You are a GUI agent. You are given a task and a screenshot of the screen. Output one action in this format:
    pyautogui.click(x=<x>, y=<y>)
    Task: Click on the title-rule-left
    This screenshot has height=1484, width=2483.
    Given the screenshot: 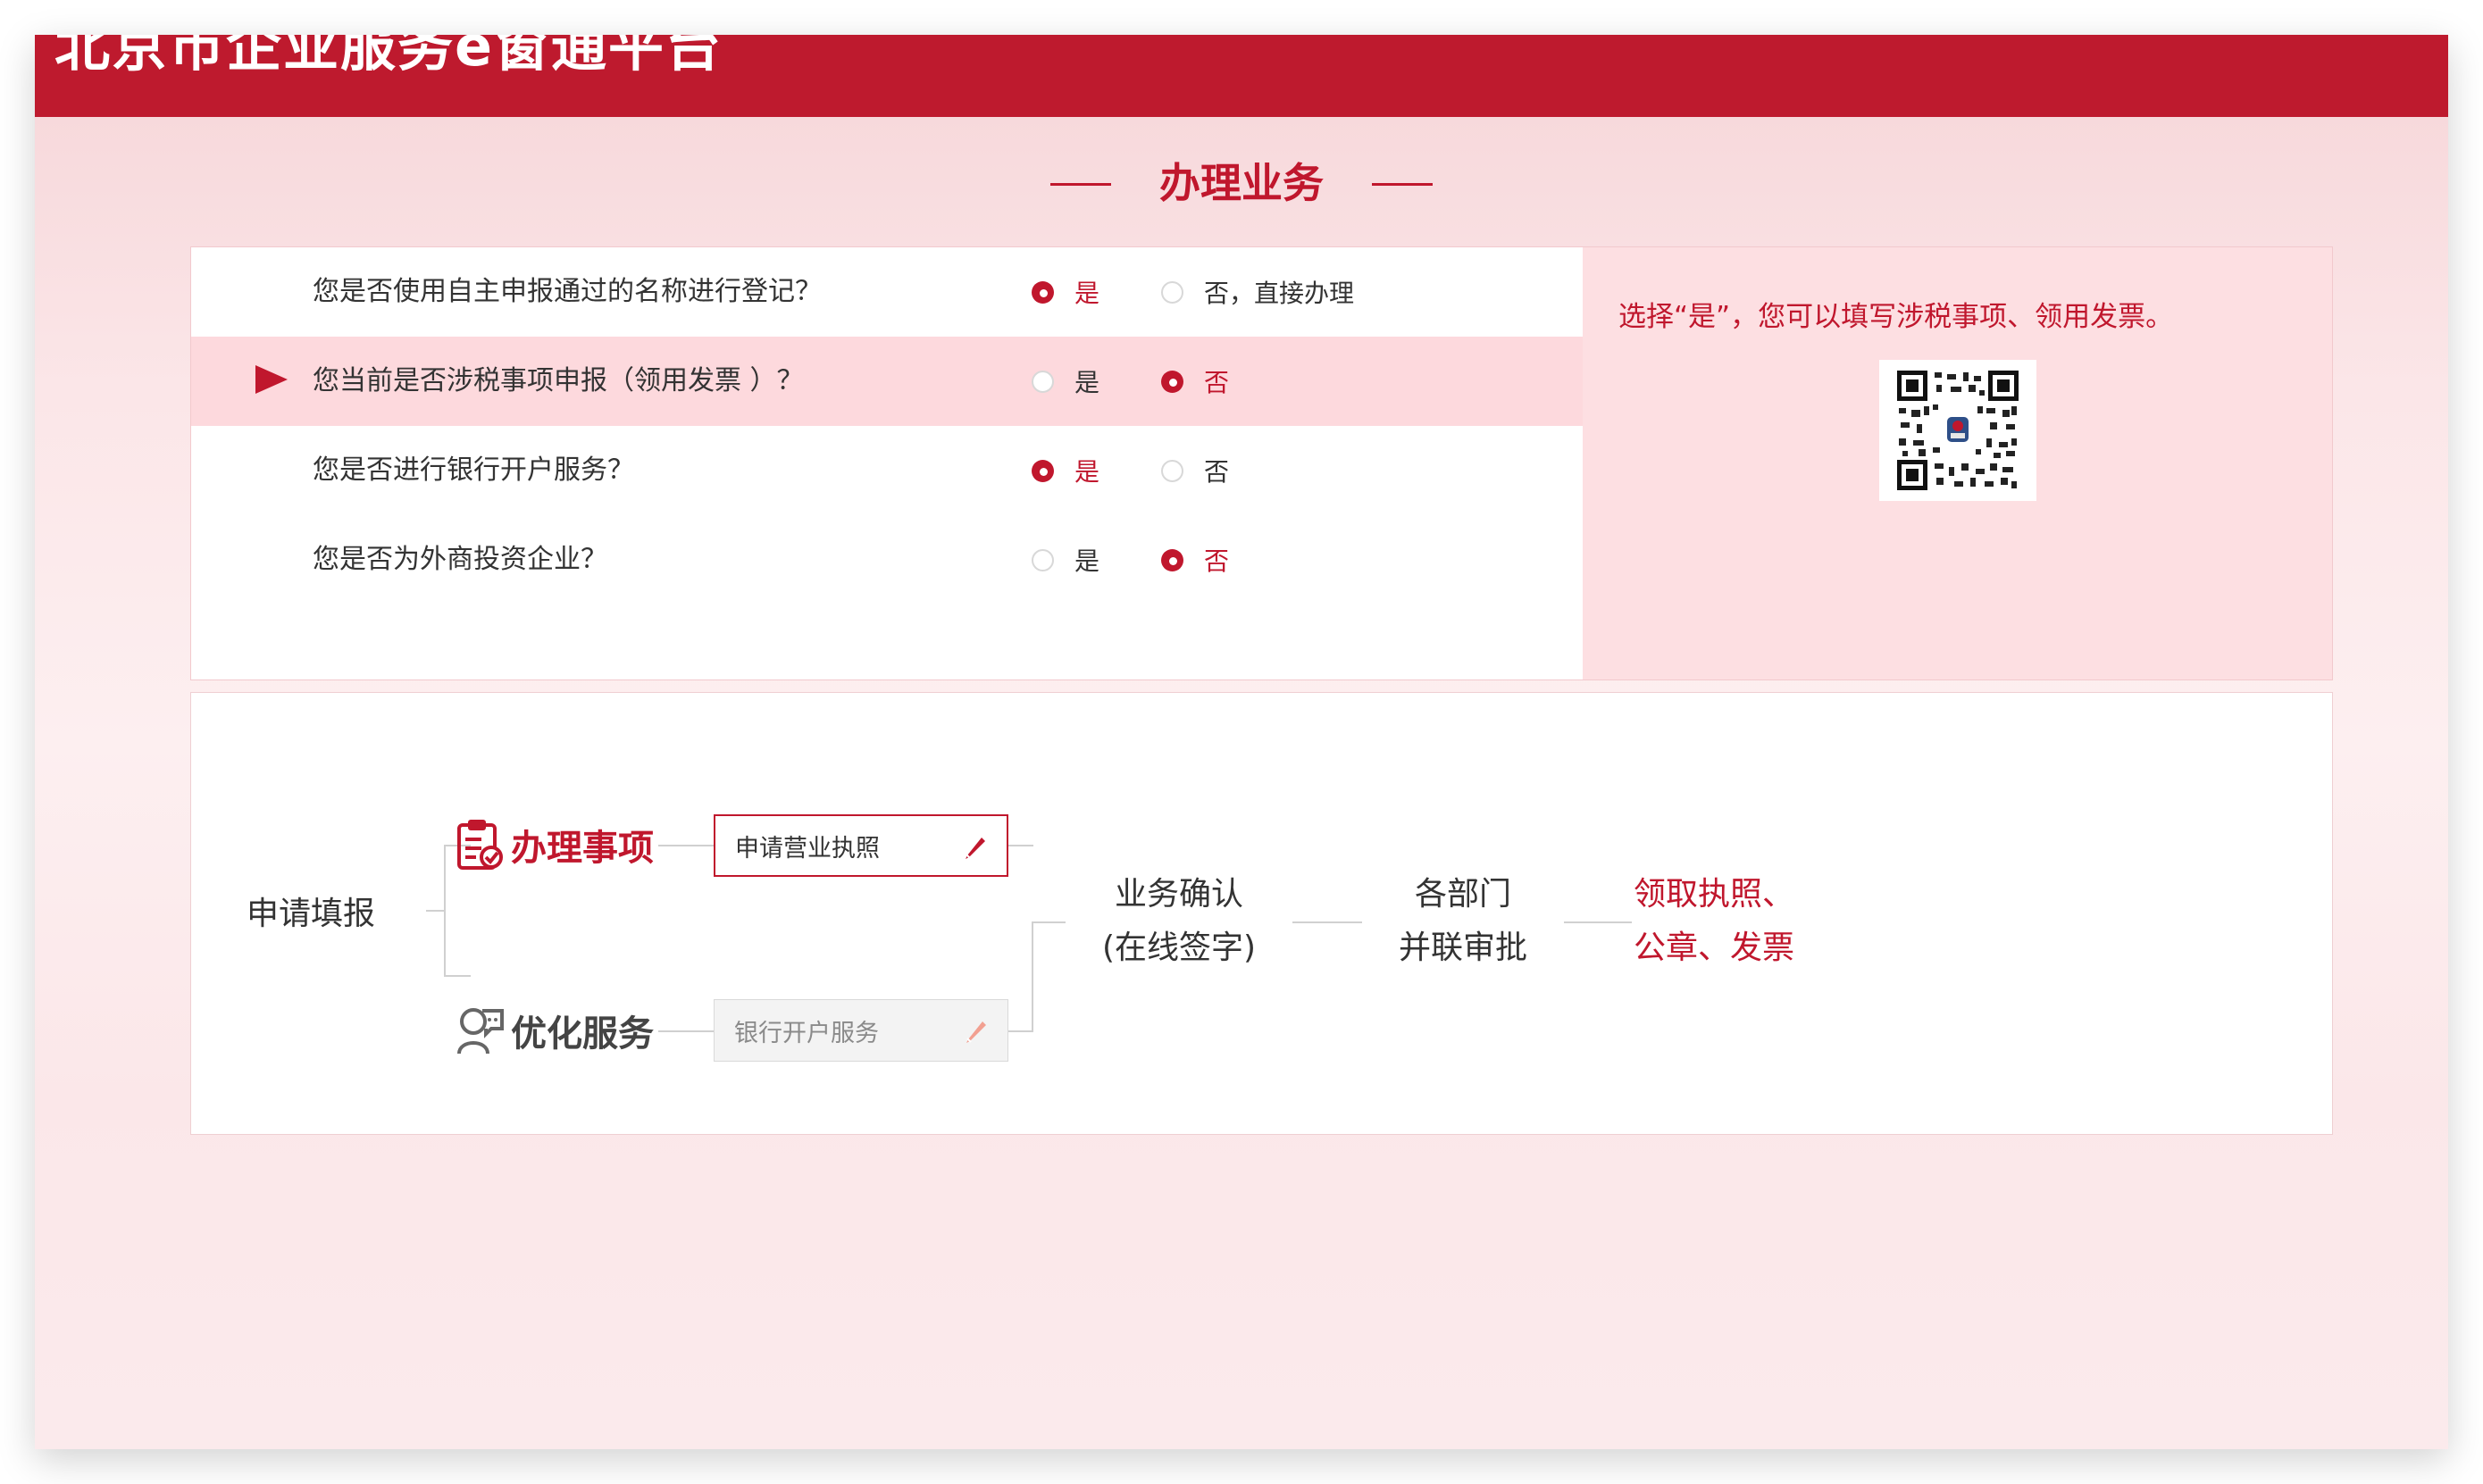 What is the action you would take?
    pyautogui.click(x=1081, y=184)
    